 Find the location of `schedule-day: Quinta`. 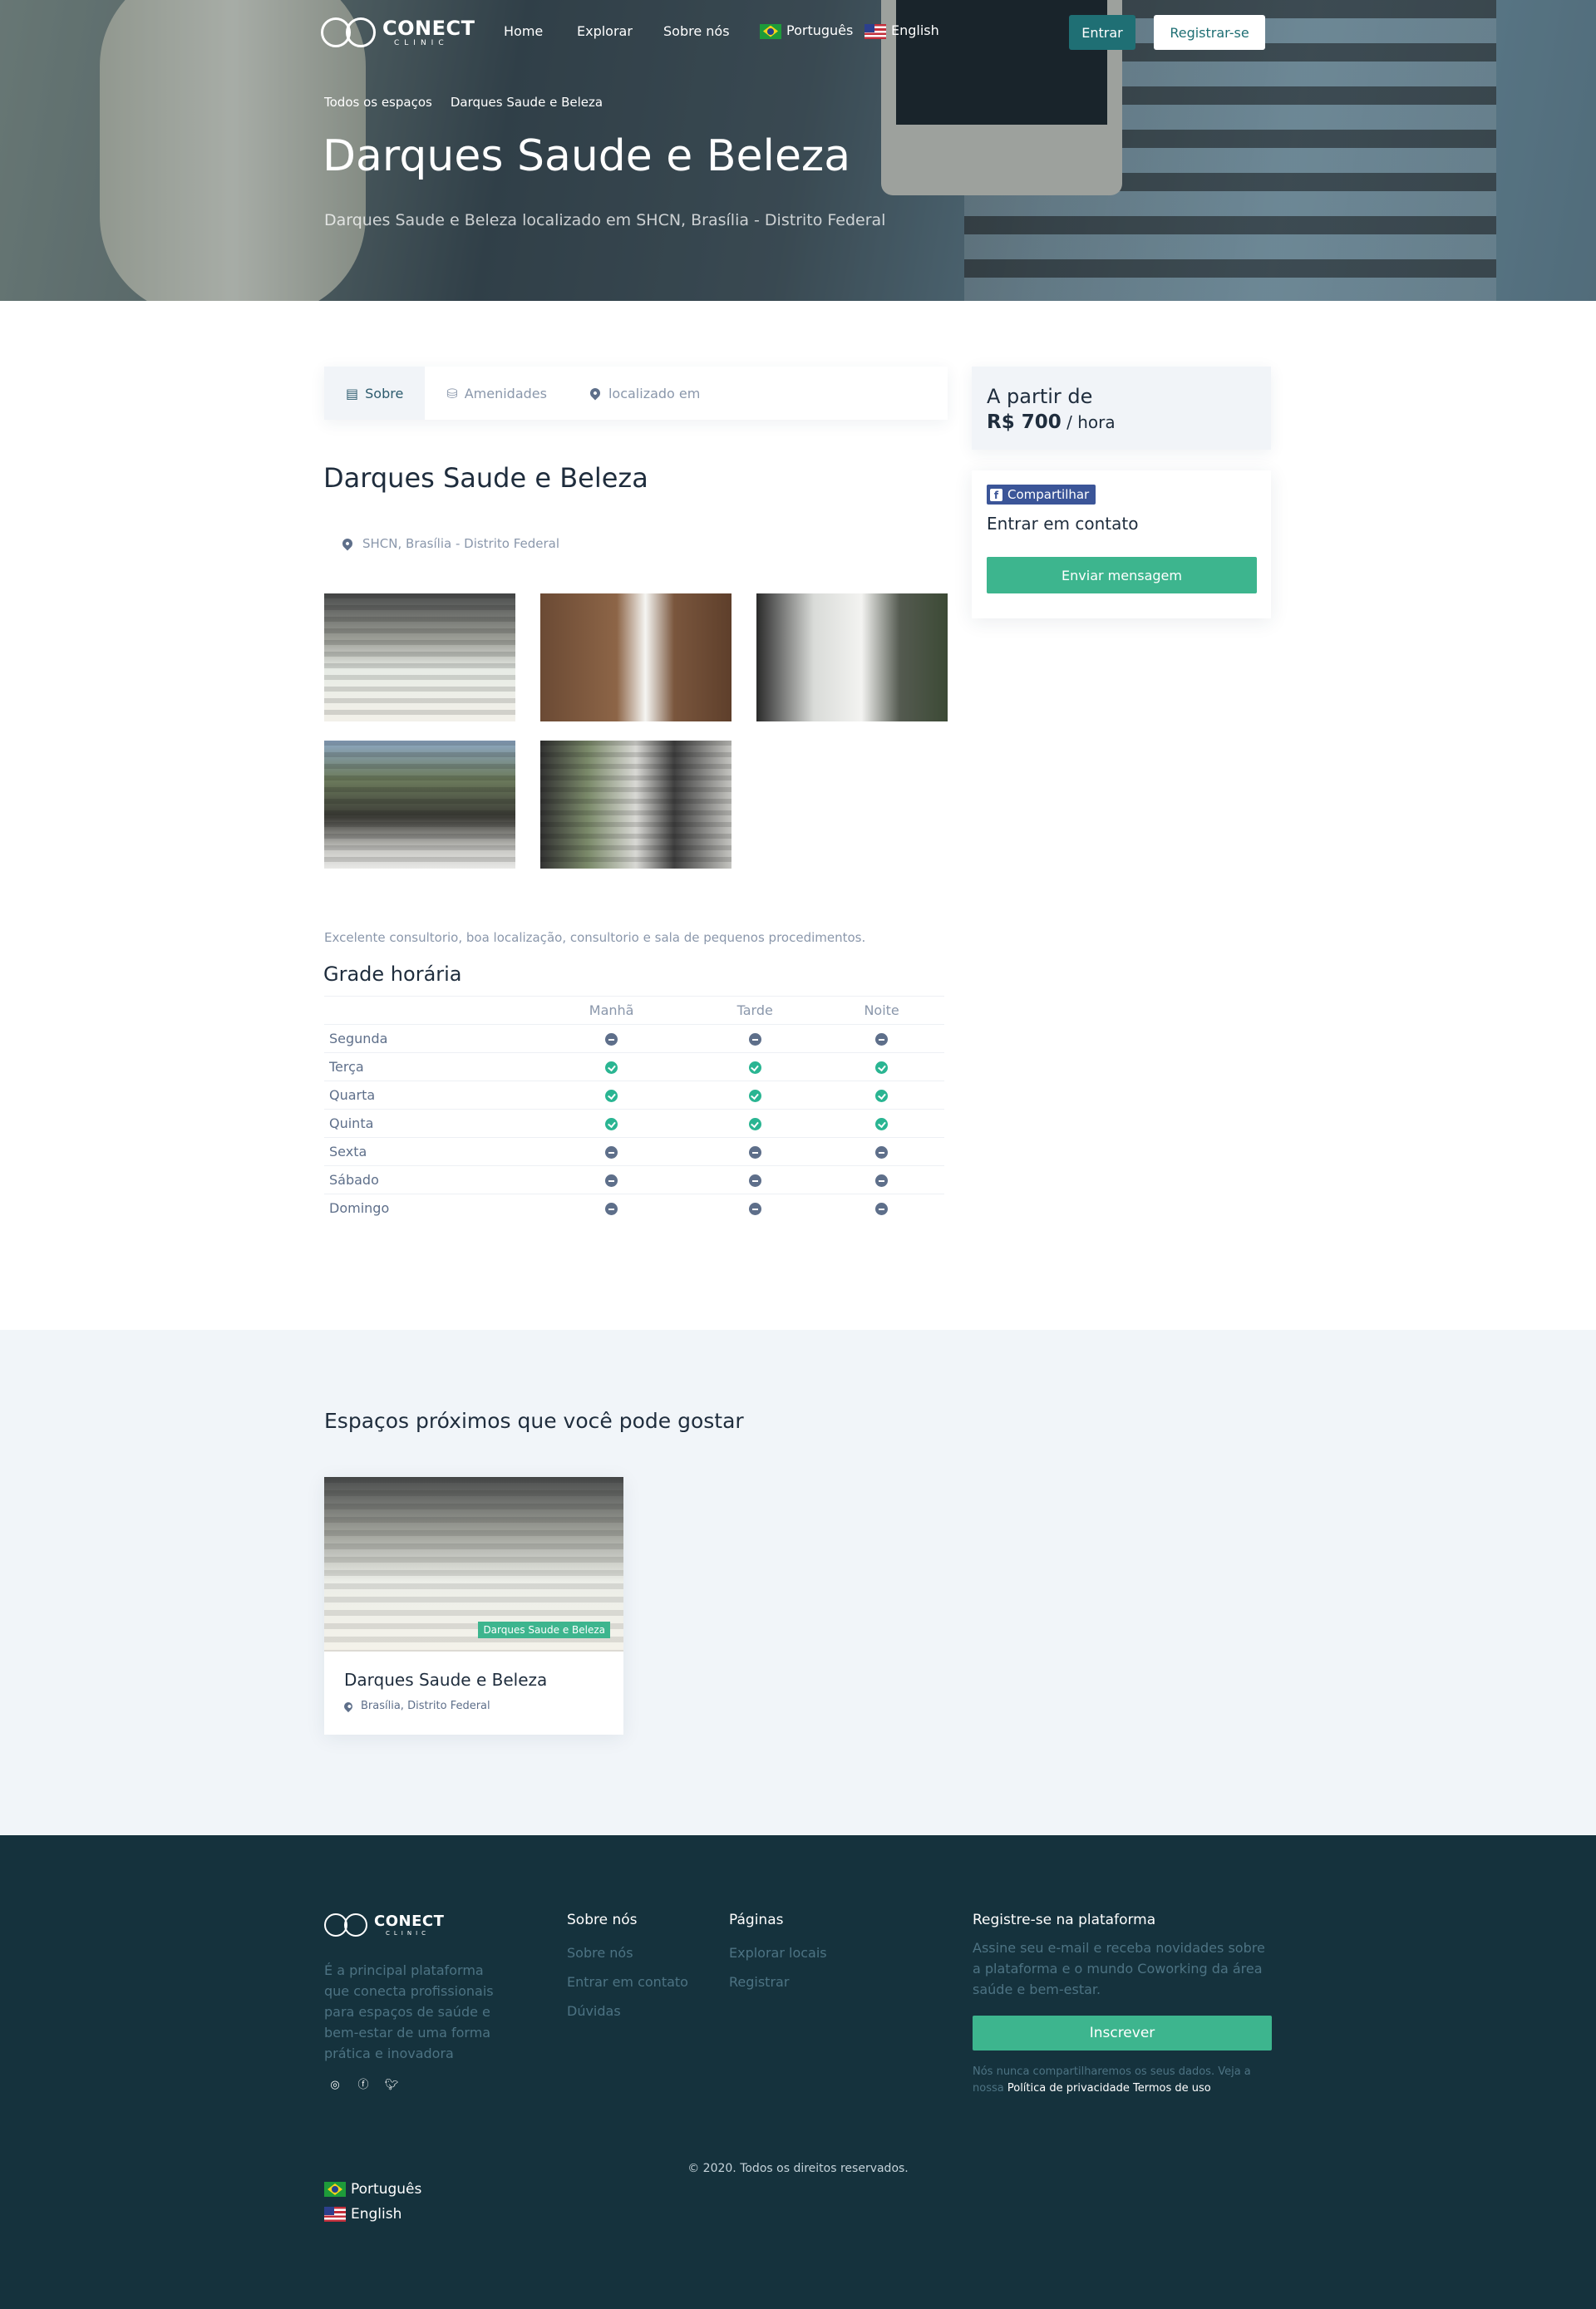

schedule-day: Quinta is located at coordinates (428, 1123).